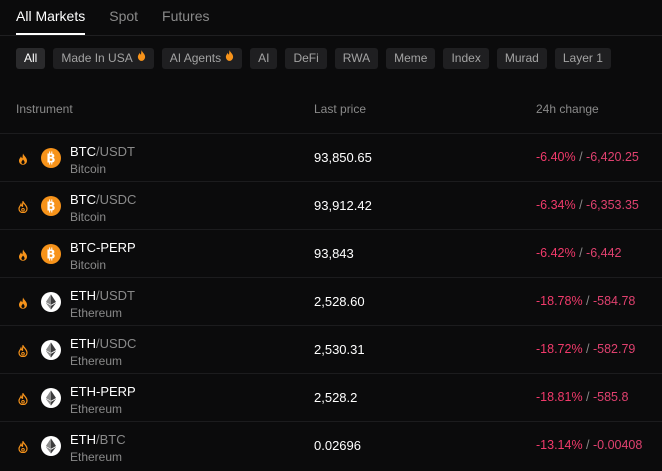 The image size is (662, 471). I want to click on filter-chip: Layer 1, so click(582, 58).